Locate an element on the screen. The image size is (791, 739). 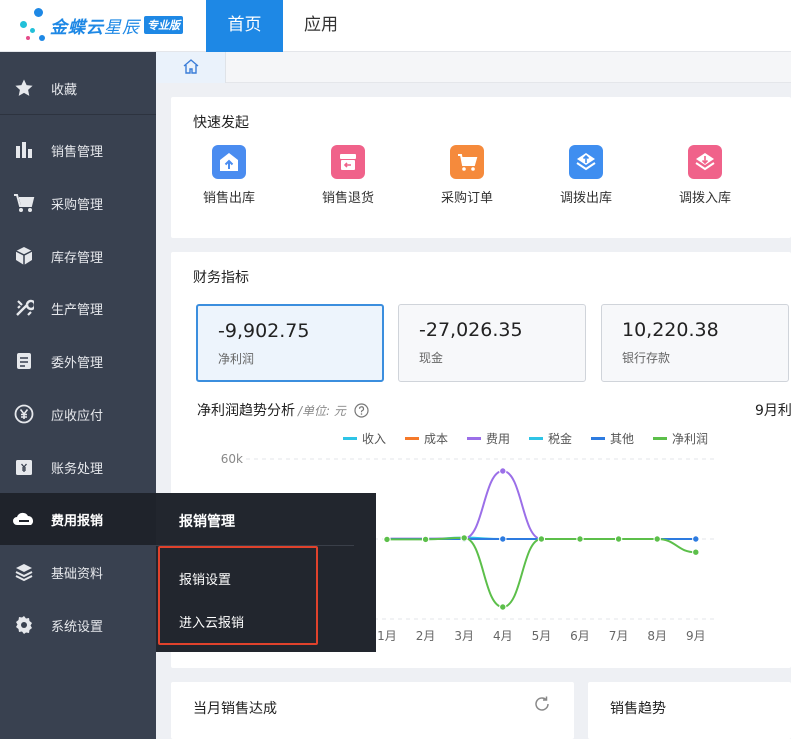
quick-sales-outbound: 销售出库 is located at coordinates (229, 175).